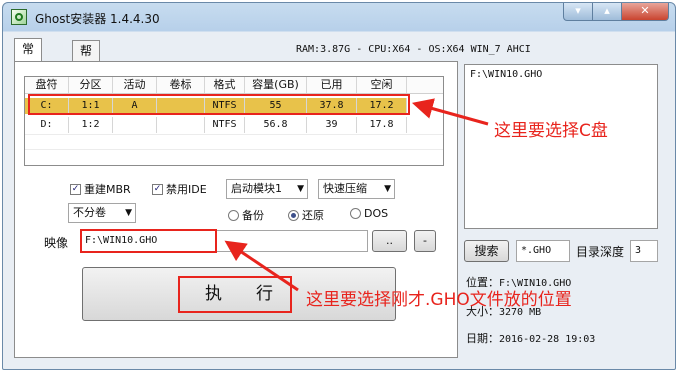 The image size is (680, 373). Describe the element at coordinates (261, 266) in the screenshot. I see `arrow-to-image-path` at that location.